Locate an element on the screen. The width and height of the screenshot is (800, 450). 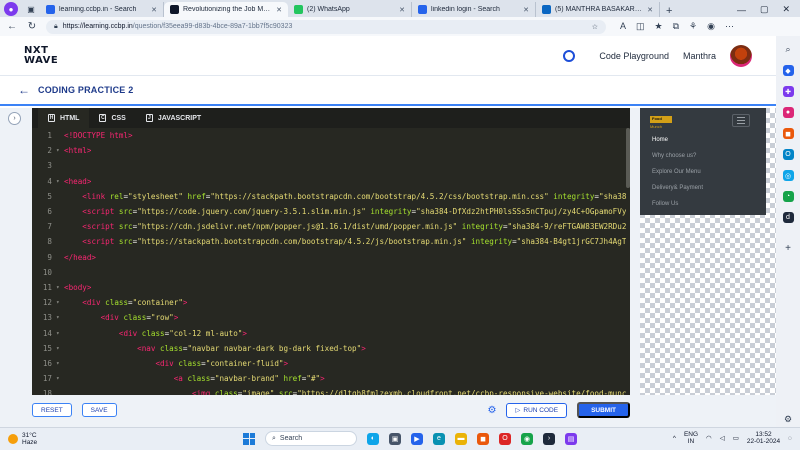
shopping-icon: ◆ is located at coordinates (788, 70).